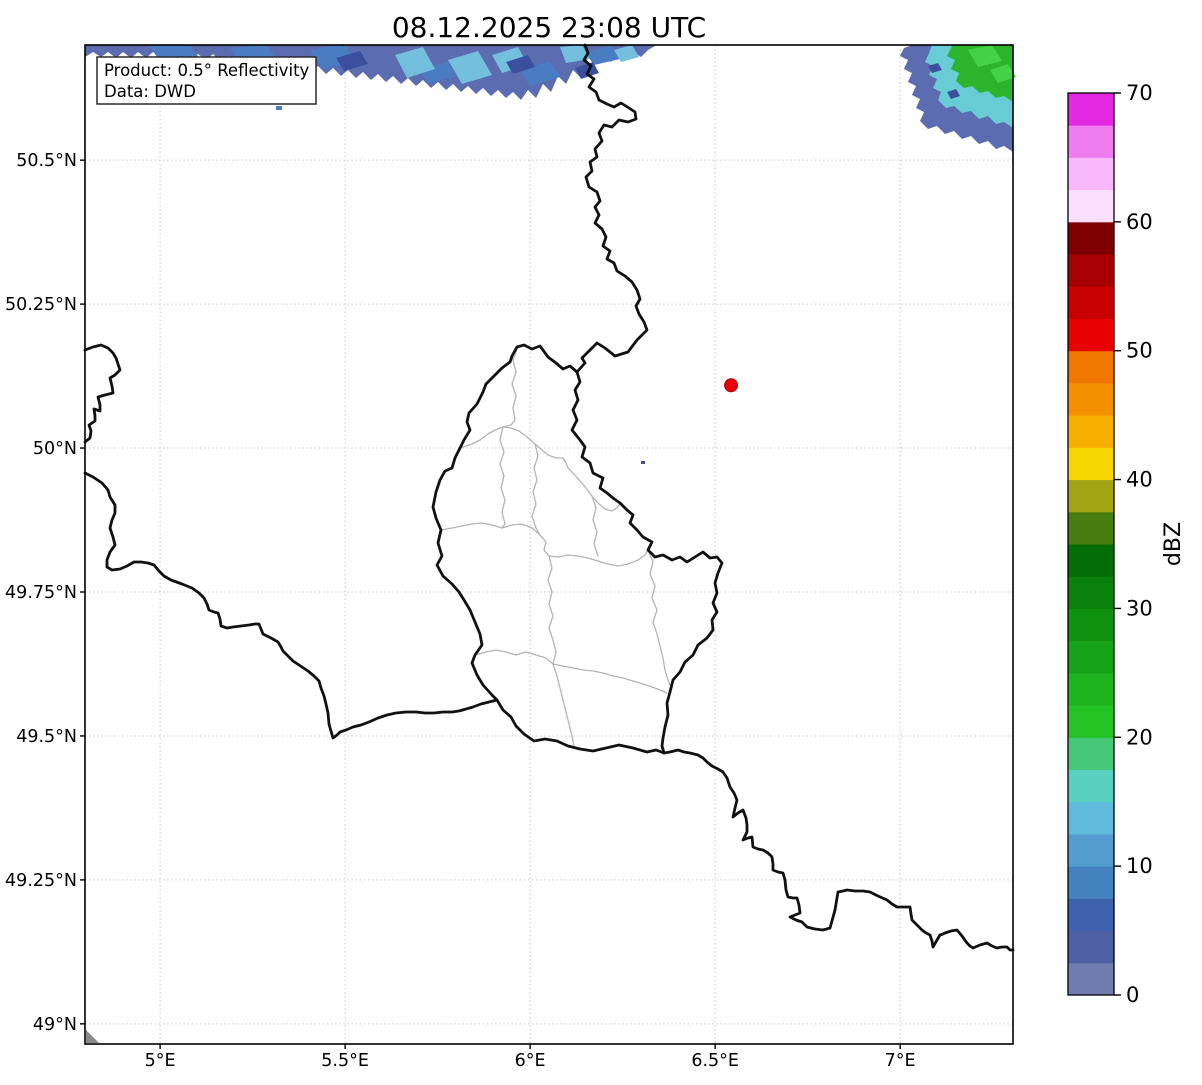 This screenshot has height=1085, width=1202. I want to click on border-belgium-germany, so click(612, 208).